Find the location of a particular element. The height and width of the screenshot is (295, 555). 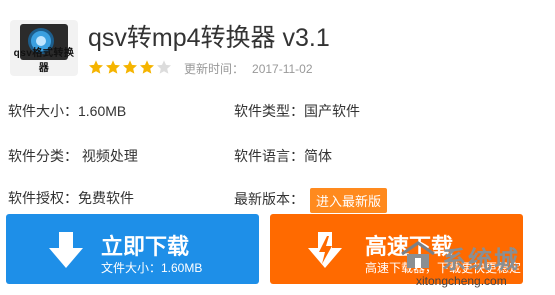

download-size: 文件大小：1.60MB is located at coordinates (152, 268).